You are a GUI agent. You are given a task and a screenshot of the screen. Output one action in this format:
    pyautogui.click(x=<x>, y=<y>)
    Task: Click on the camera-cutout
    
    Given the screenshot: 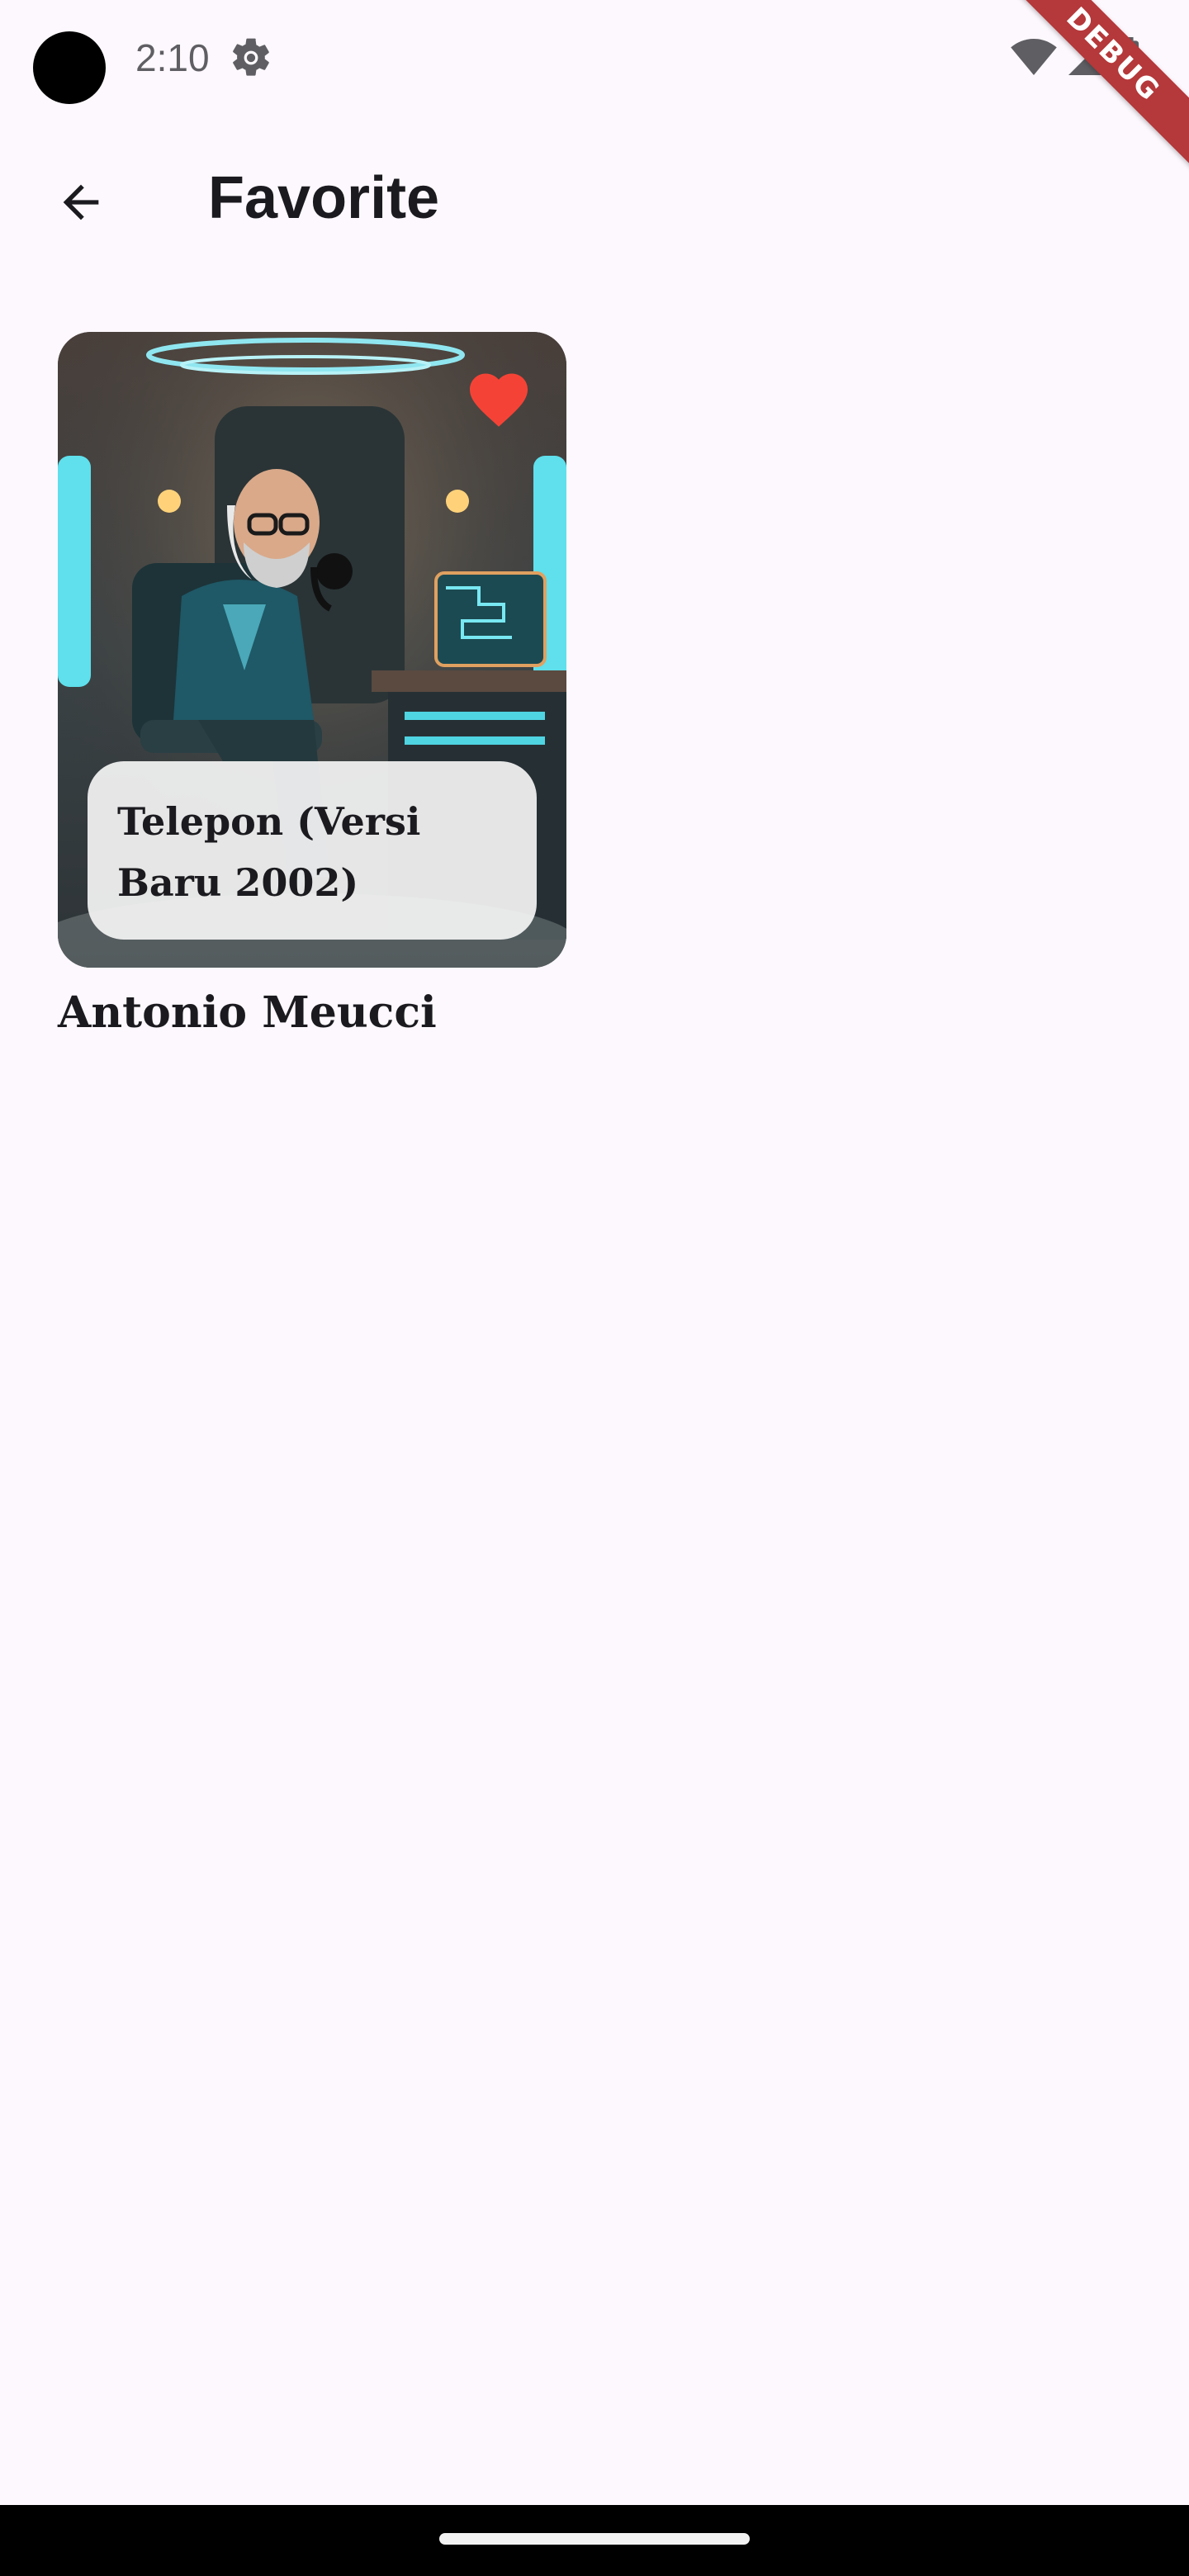 What is the action you would take?
    pyautogui.click(x=69, y=67)
    